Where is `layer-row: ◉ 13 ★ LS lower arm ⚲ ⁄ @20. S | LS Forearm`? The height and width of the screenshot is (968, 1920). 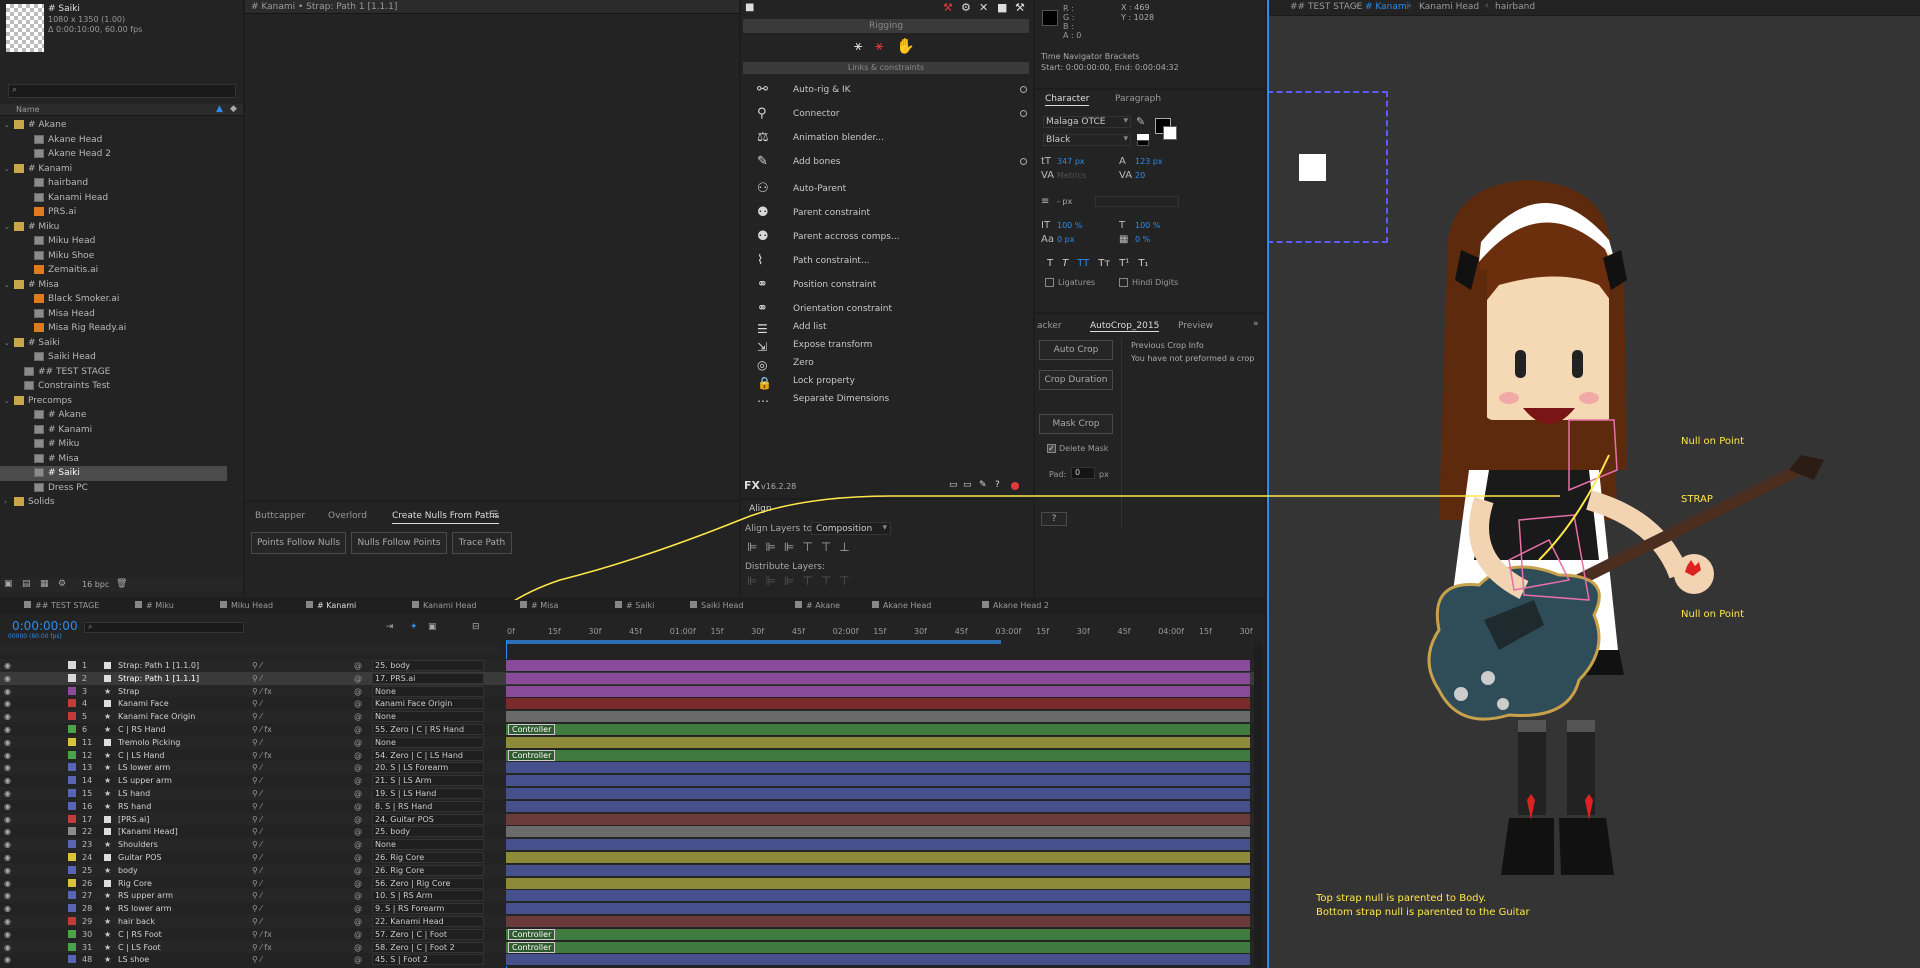
layer-row: ◉ 13 ★ LS lower arm ⚲ ⁄ @20. S | LS Forearm is located at coordinates (628, 768).